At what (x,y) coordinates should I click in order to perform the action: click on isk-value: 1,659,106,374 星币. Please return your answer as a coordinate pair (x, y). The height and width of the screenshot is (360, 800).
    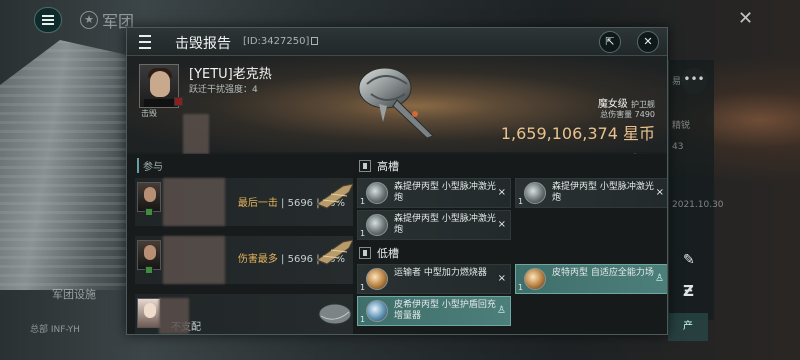
    Looking at the image, I should click on (577, 133).